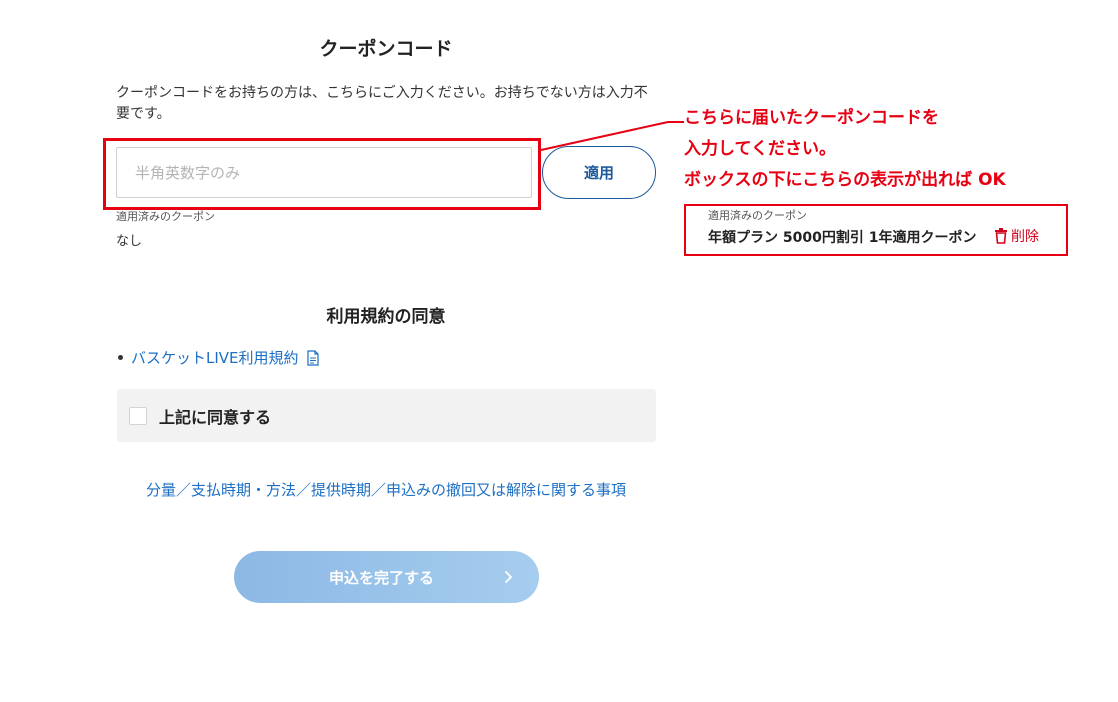 The height and width of the screenshot is (702, 1118). Describe the element at coordinates (811, 118) in the screenshot. I see `callout-line-1: こちらに届いたクーポンコードを` at that location.